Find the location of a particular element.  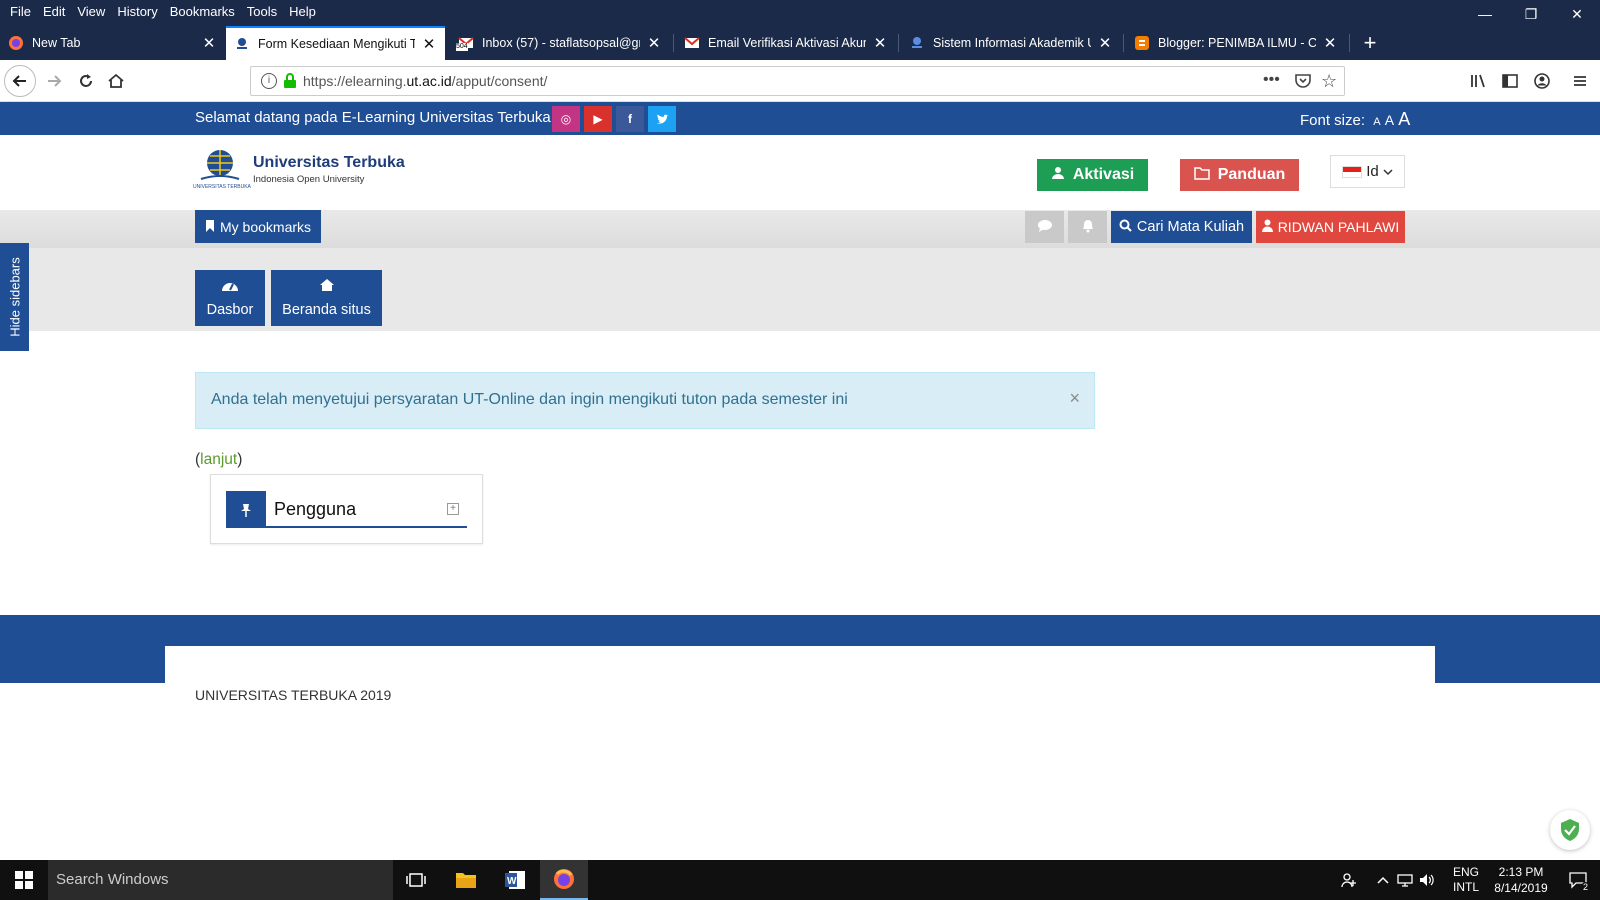

clock: 2:13 PM 8/14/2019 is located at coordinates (1521, 880).